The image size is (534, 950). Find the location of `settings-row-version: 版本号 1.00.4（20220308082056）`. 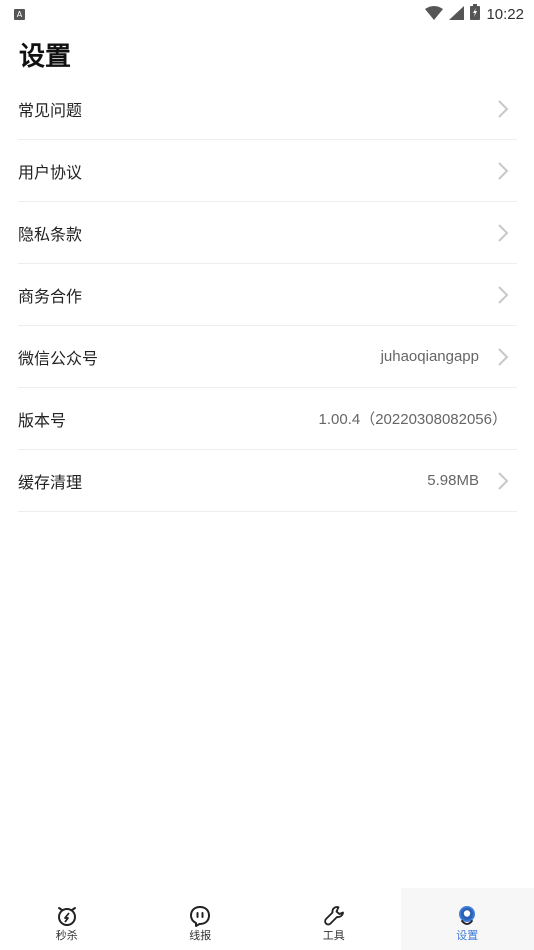

settings-row-version: 版本号 1.00.4（20220308082056） is located at coordinates (267, 419).